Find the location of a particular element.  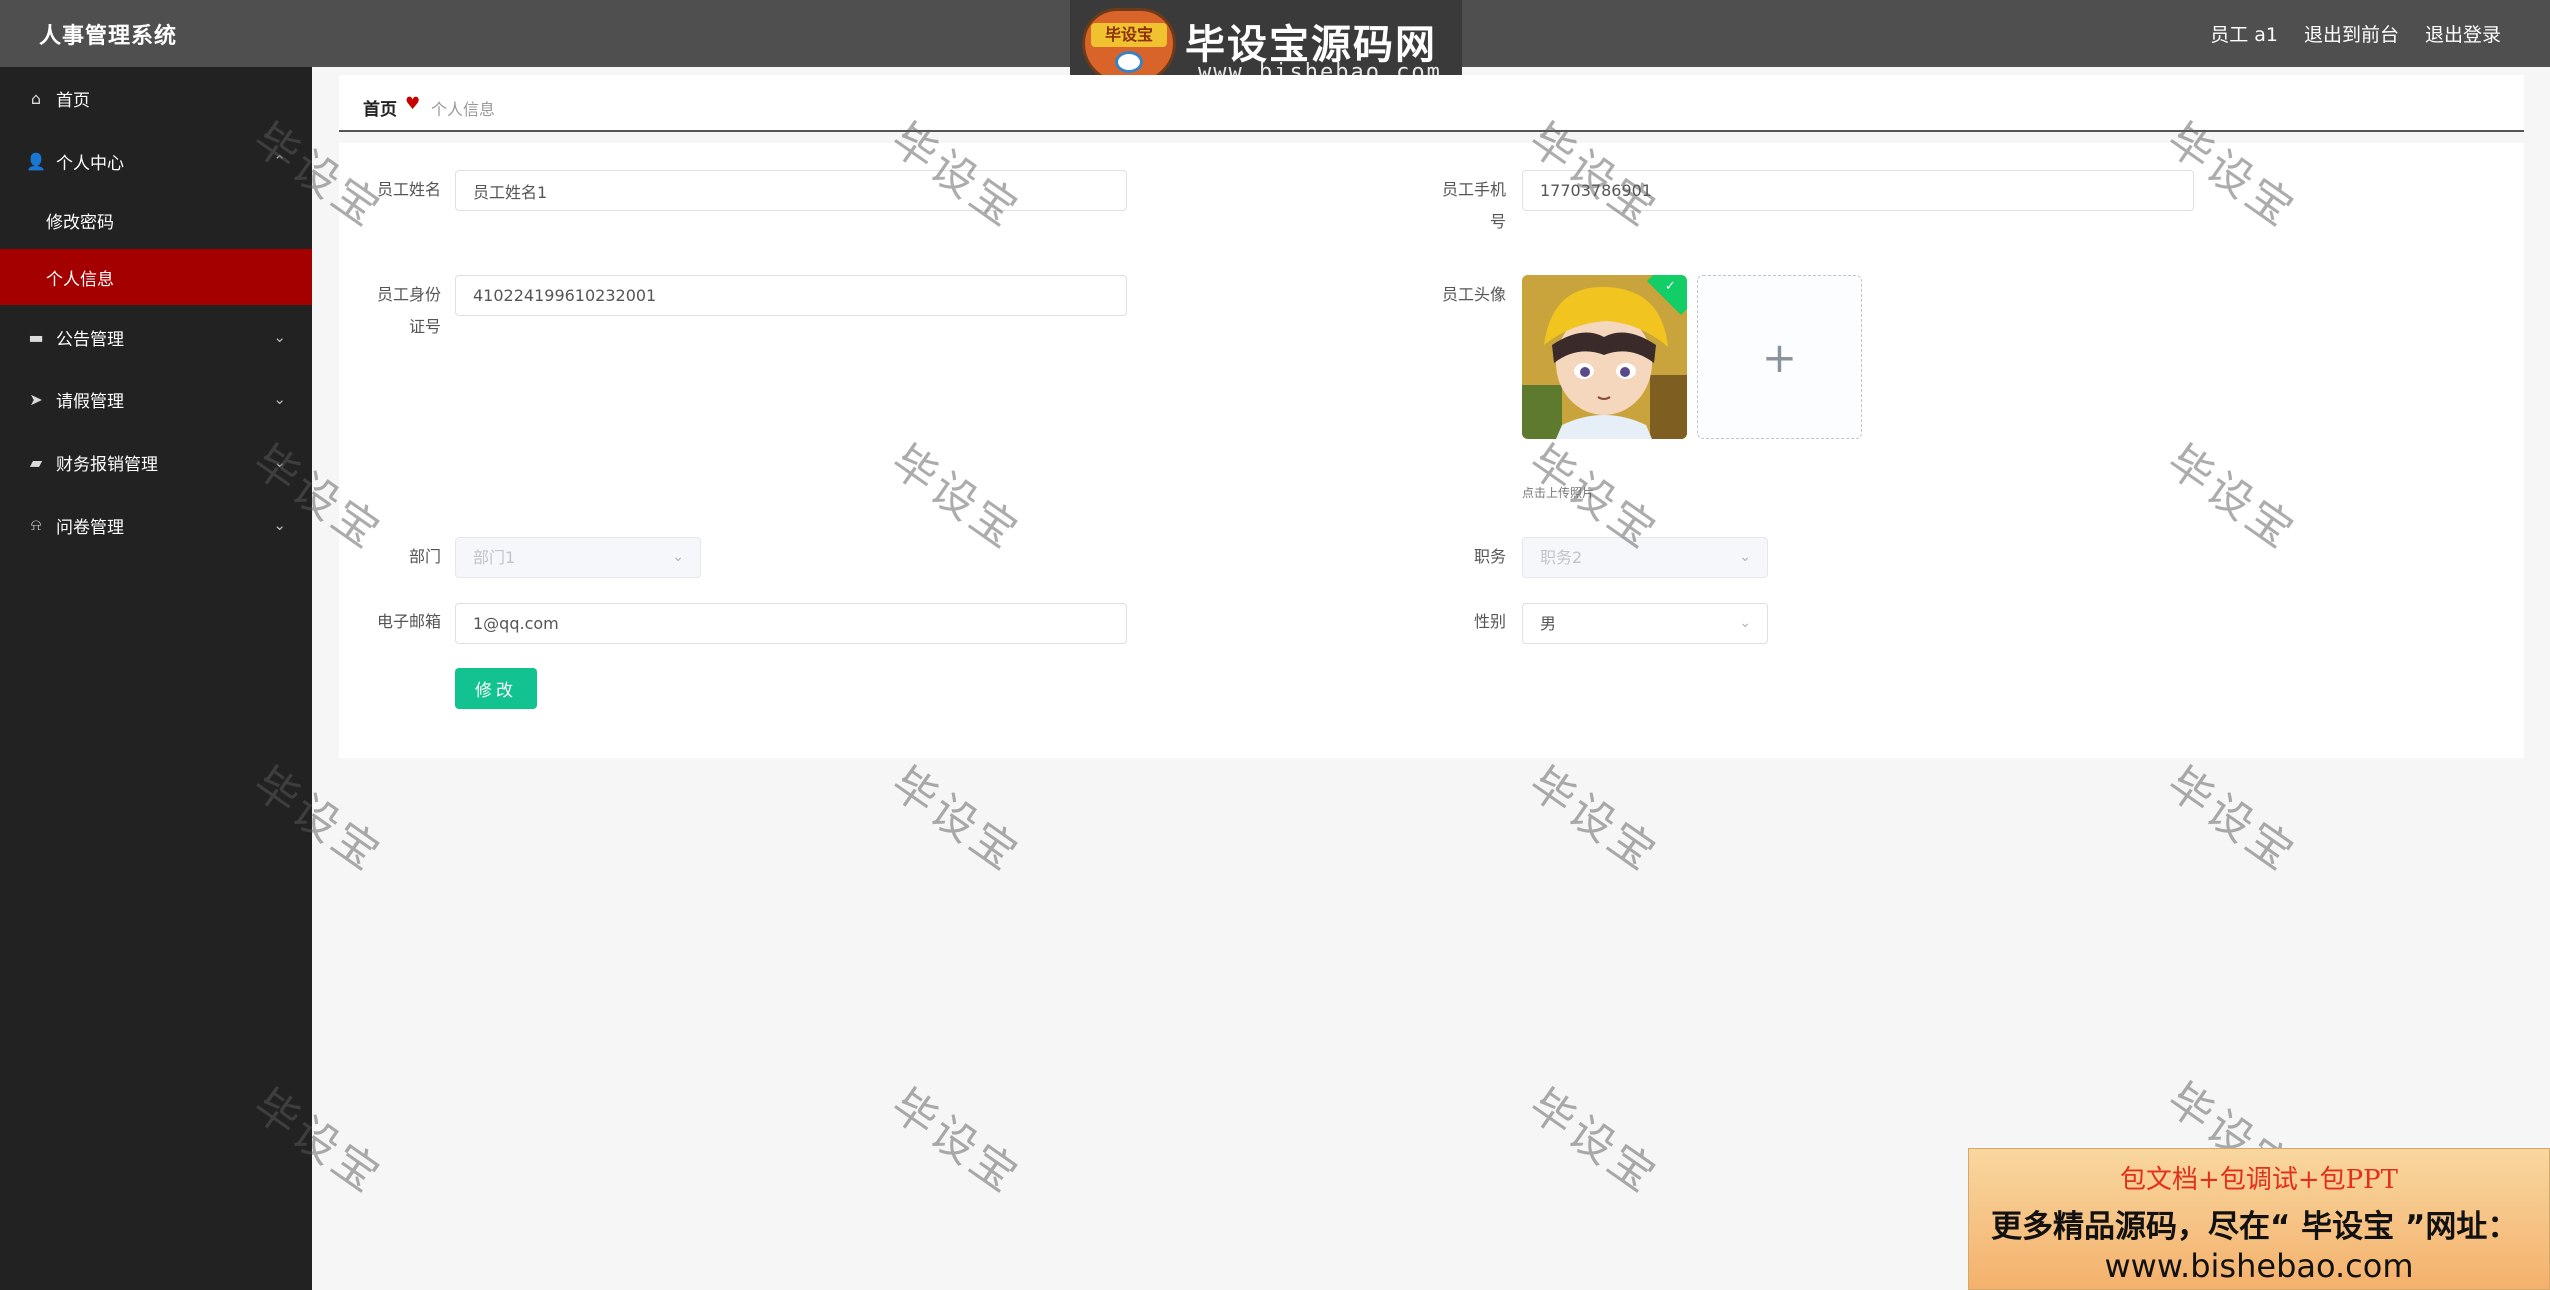

ad-line-3: www.bishebao.com is located at coordinates (2259, 1266).